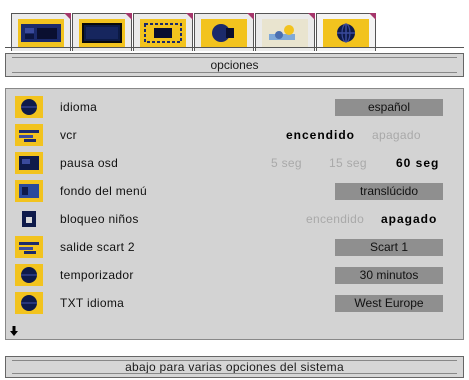  Describe the element at coordinates (389, 247) in the screenshot. I see `scart-value: Scart 1` at that location.